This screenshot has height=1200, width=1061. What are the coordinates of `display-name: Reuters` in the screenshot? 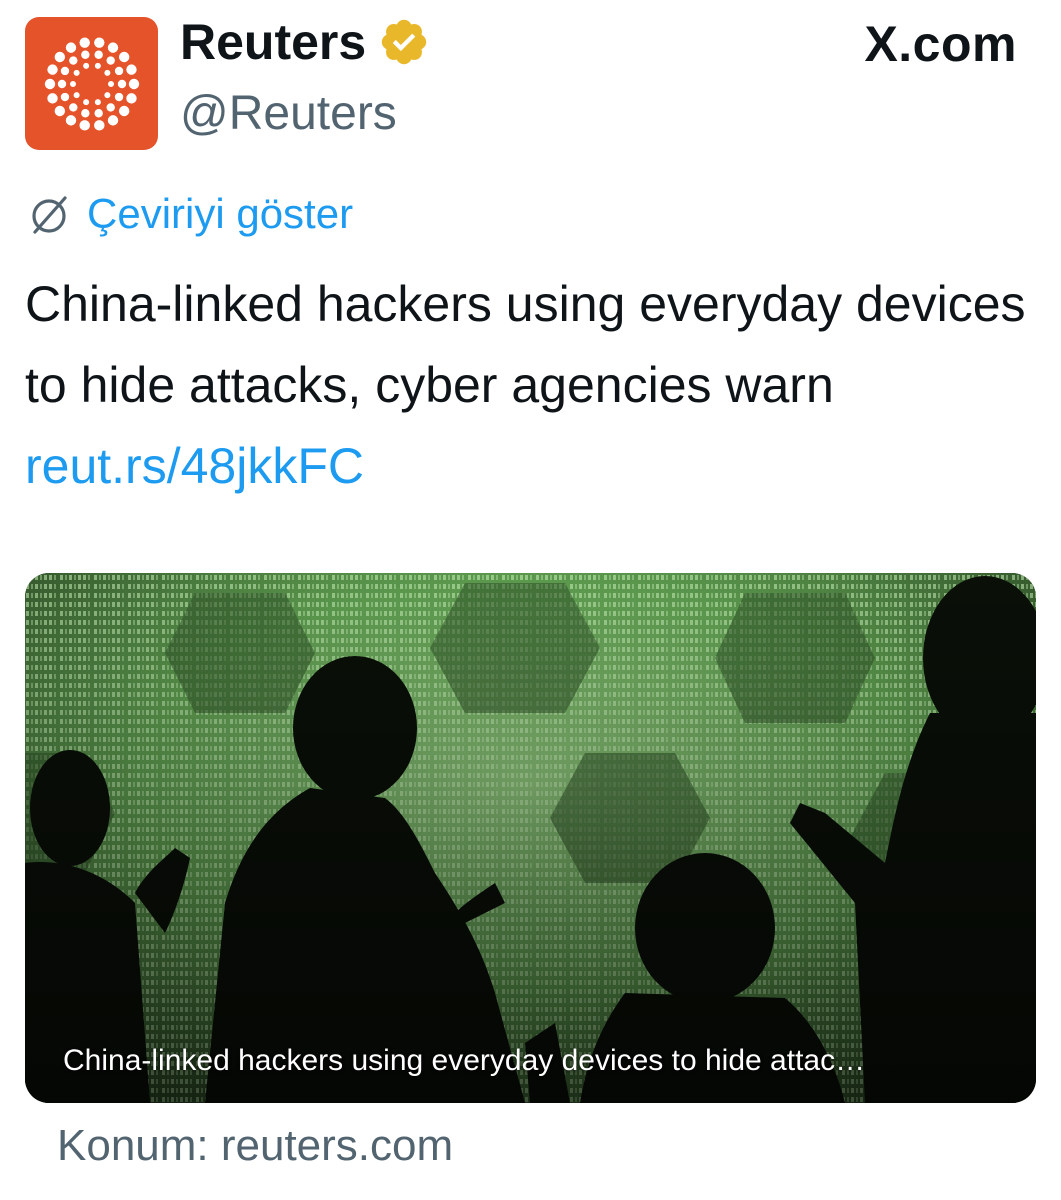 It's located at (305, 42).